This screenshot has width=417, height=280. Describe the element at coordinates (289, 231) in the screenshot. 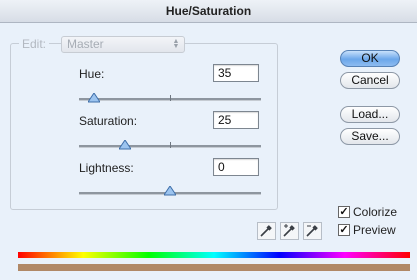

I see `eyedropper-plus-icon` at that location.